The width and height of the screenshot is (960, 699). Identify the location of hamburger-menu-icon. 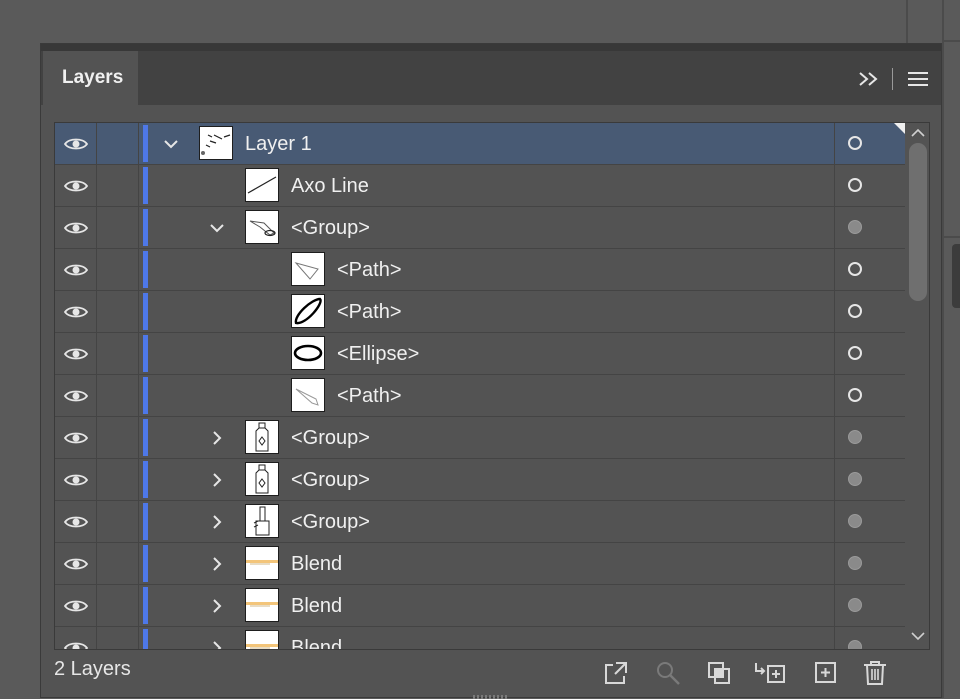
(918, 79).